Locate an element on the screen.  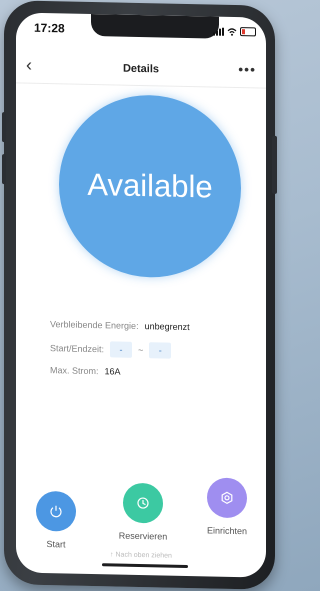
nav-bar: ‹ Details ••• is located at coordinates (141, 70).